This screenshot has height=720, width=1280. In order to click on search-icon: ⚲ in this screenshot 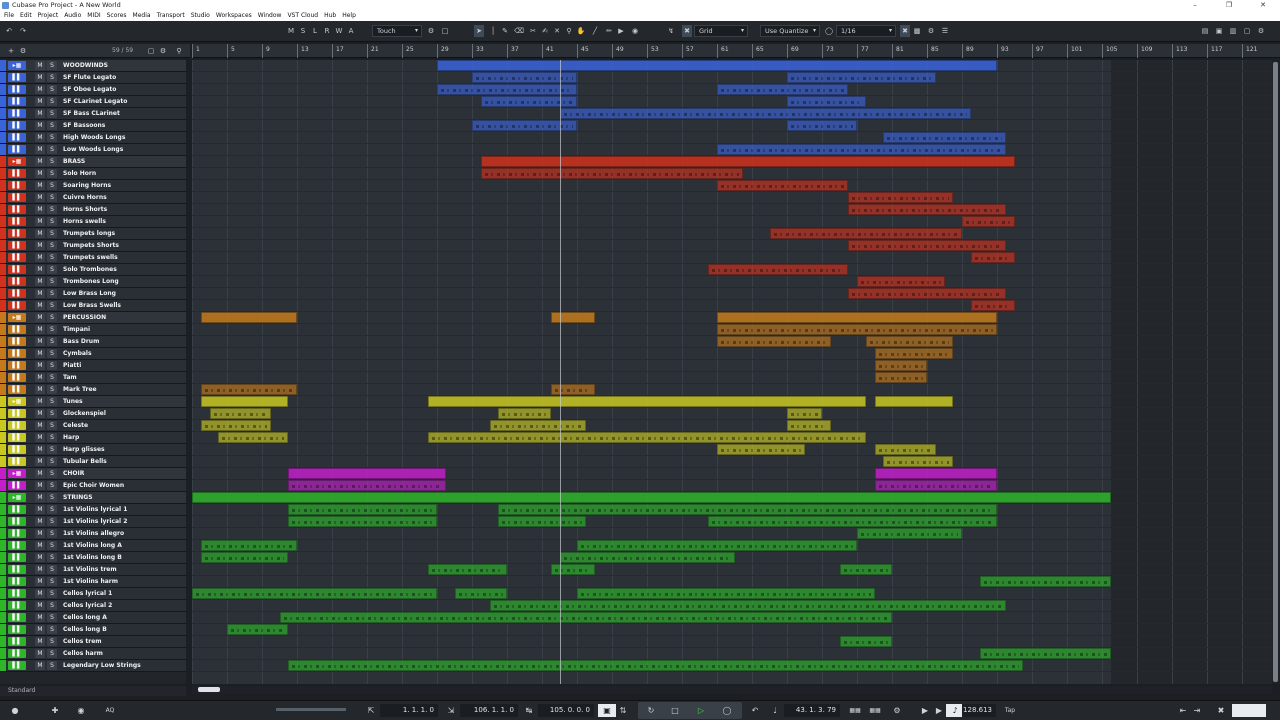, I will do `click(179, 51)`.